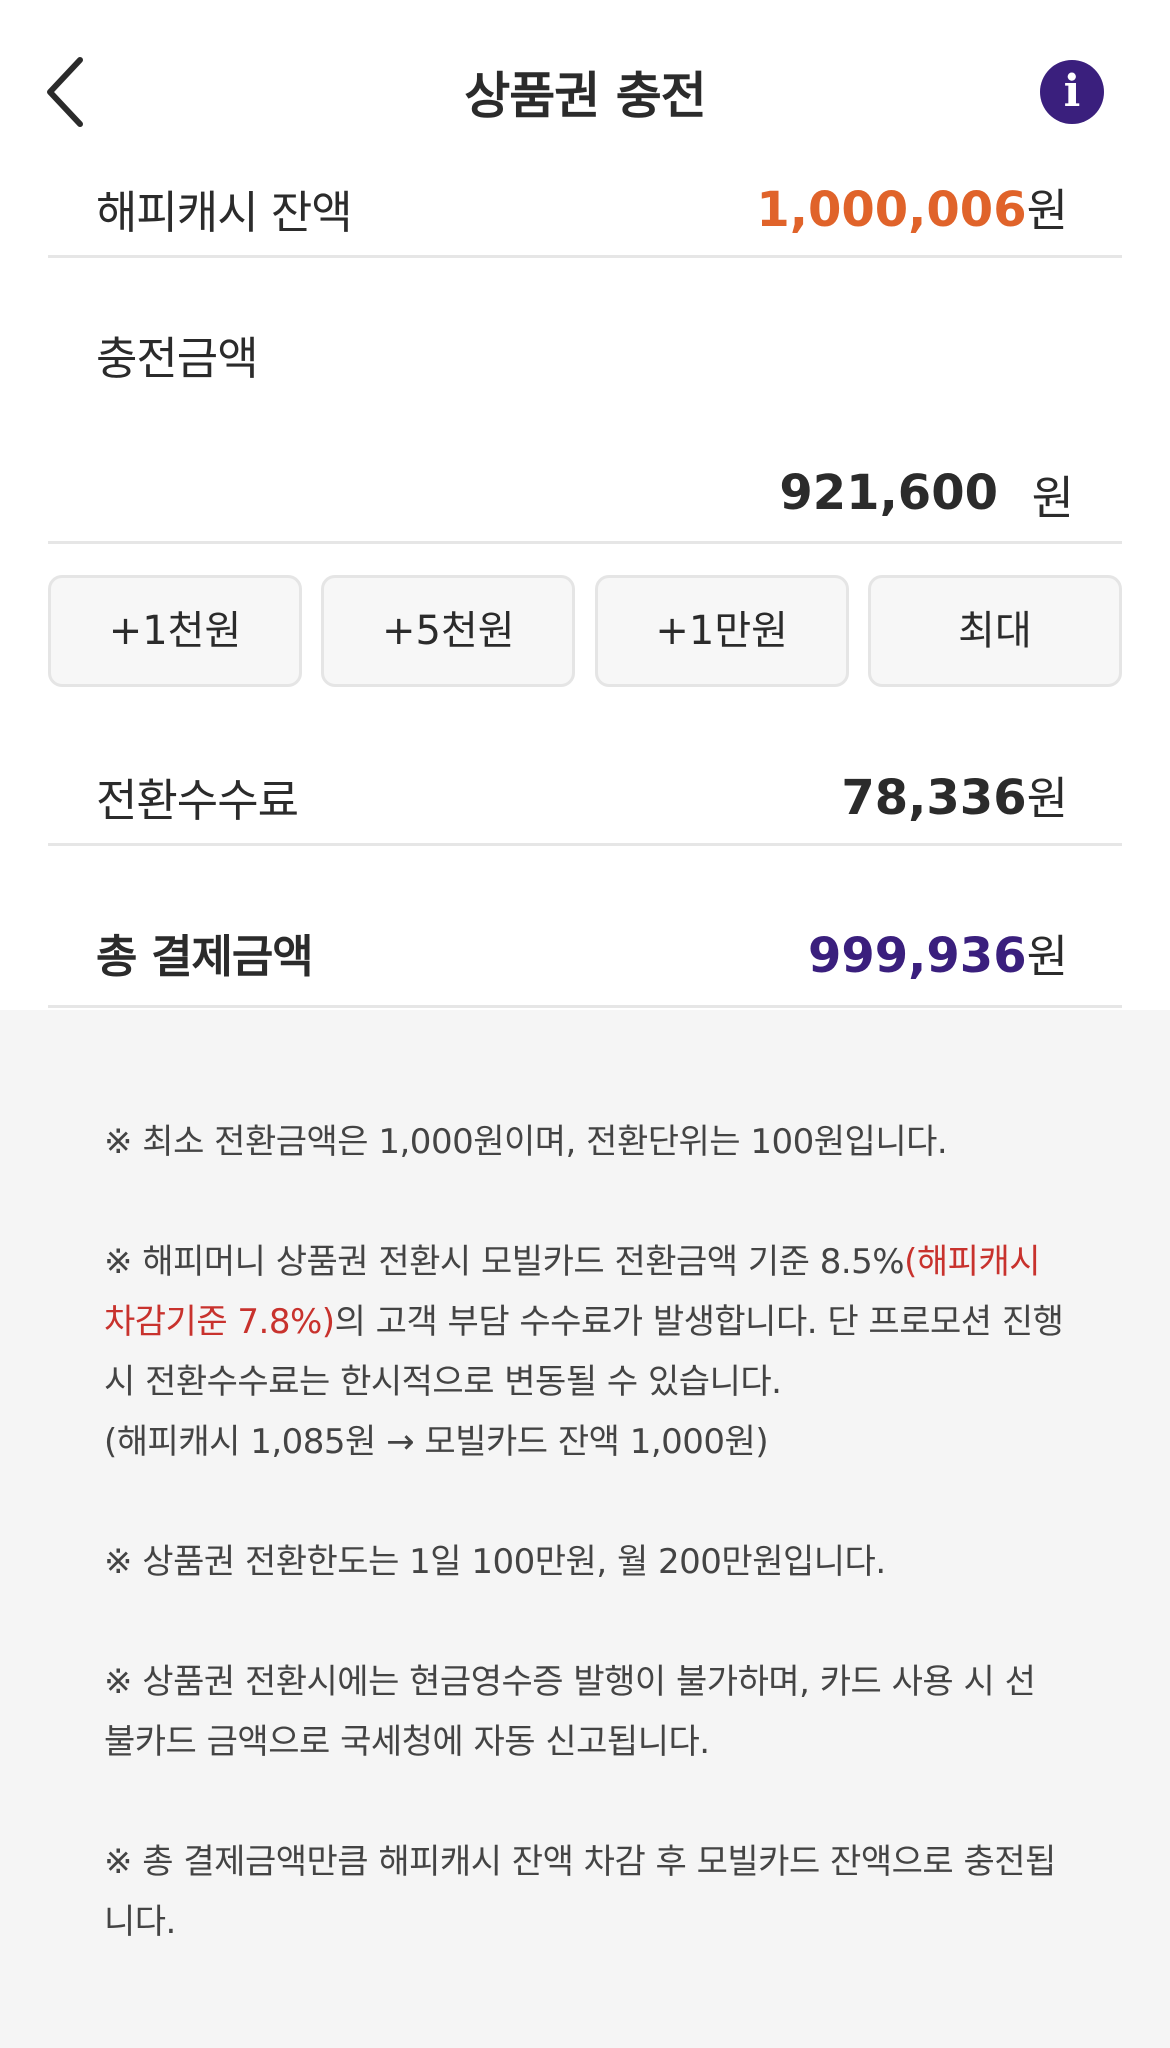 This screenshot has height=2048, width=1170. What do you see at coordinates (891, 210) in the screenshot?
I see `balance-amount: 1,000,006` at bounding box center [891, 210].